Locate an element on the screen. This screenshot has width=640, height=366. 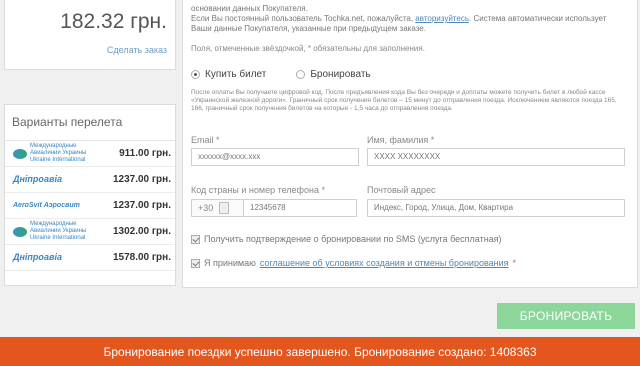
radio-buy-label: Купить билет is located at coordinates (236, 74).